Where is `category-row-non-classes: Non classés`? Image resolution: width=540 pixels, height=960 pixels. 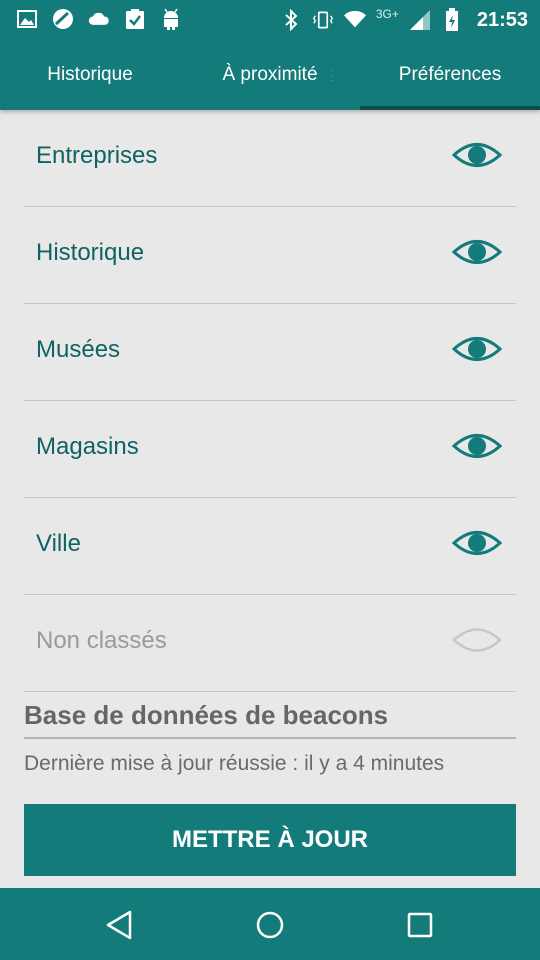
category-row-non-classes: Non classés is located at coordinates (270, 643).